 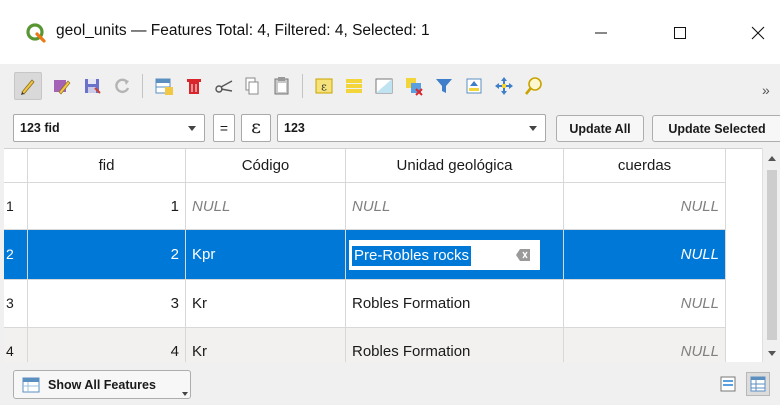 What do you see at coordinates (16, 206) in the screenshot?
I see `row-header: 1` at bounding box center [16, 206].